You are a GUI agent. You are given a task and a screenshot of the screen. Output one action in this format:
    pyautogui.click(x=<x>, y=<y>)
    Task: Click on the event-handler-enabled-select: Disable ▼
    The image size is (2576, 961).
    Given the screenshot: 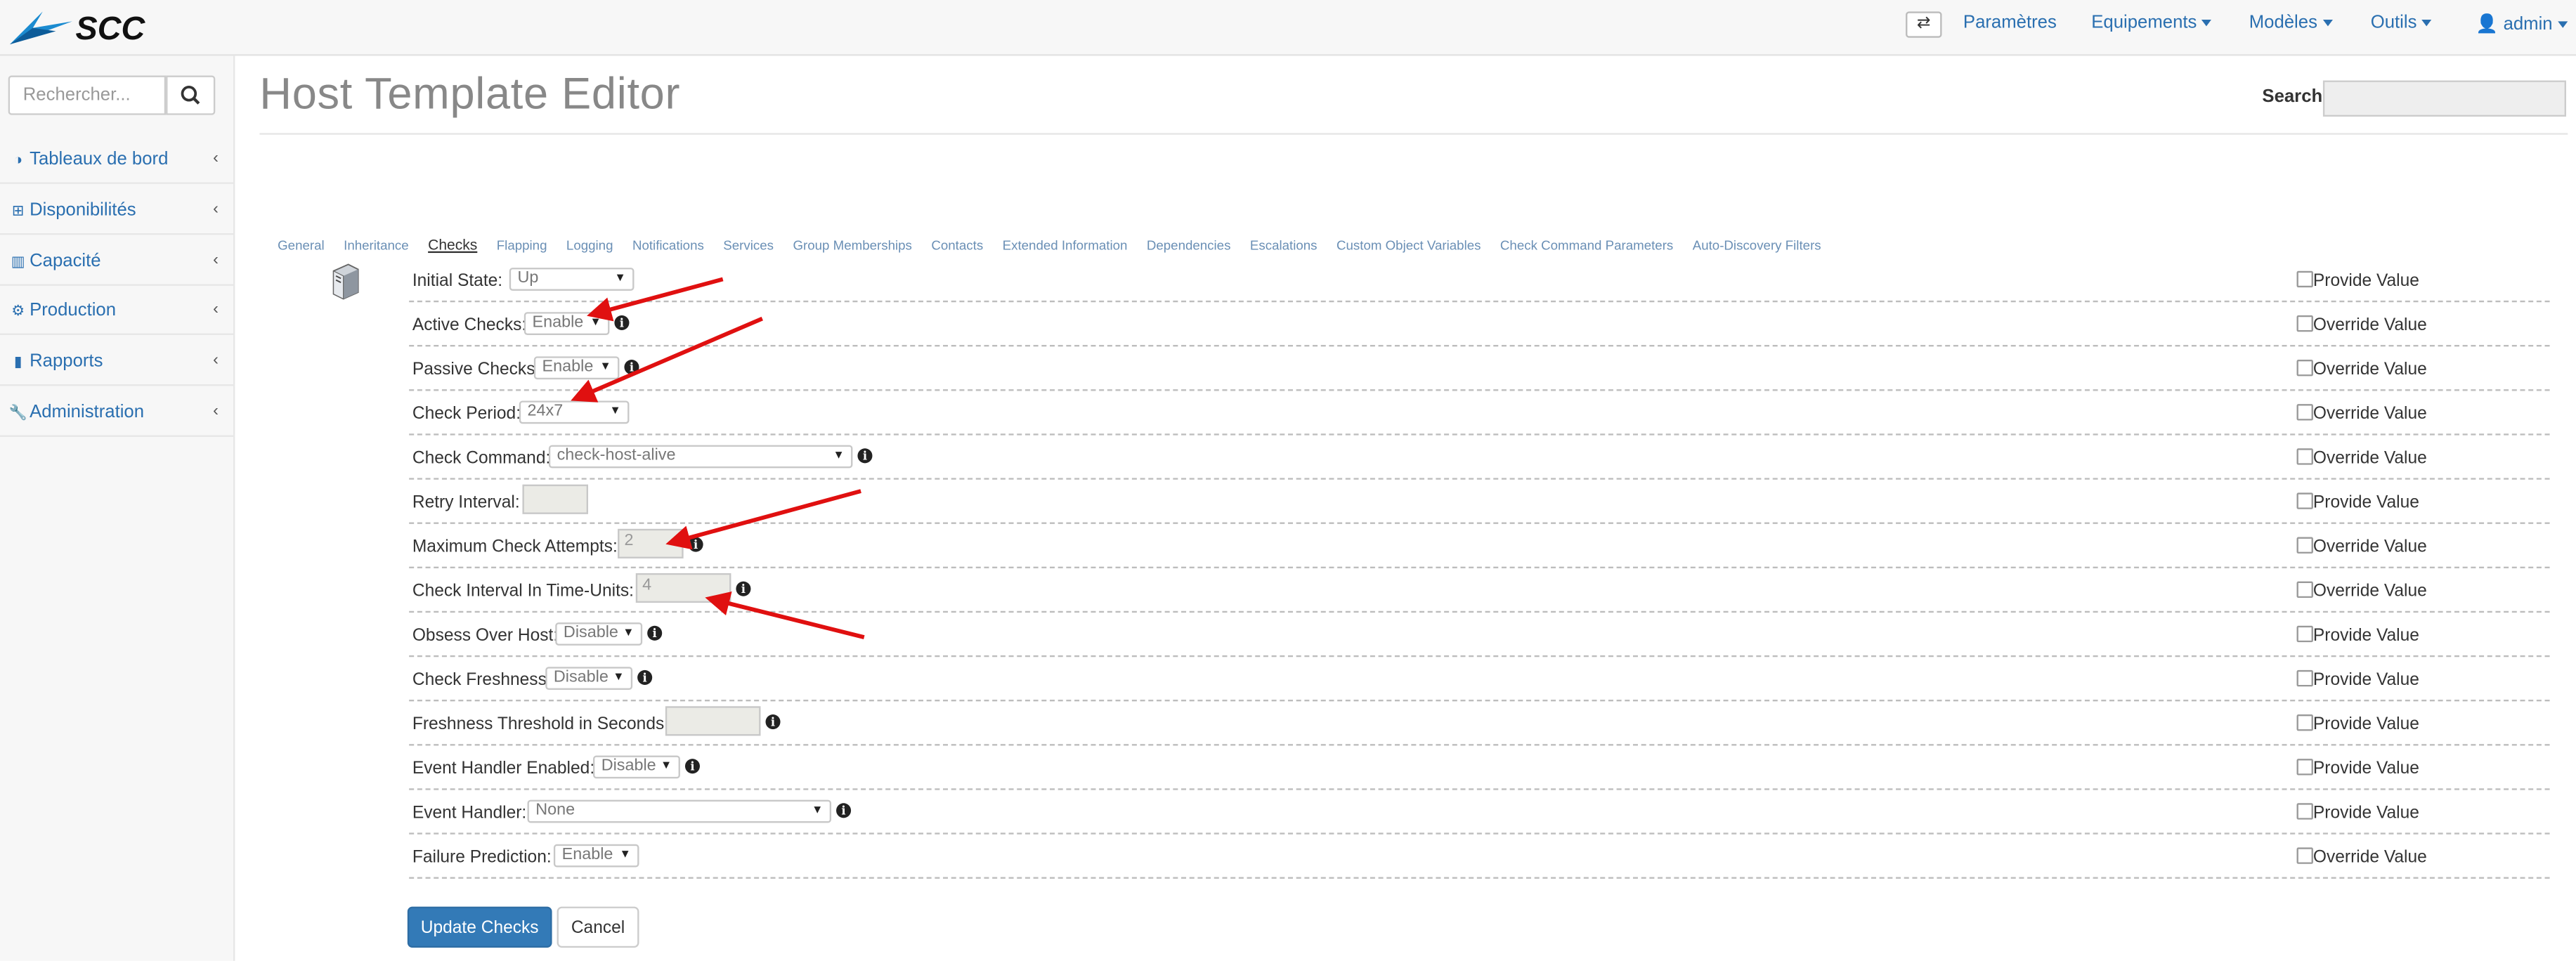 What is the action you would take?
    pyautogui.click(x=636, y=767)
    